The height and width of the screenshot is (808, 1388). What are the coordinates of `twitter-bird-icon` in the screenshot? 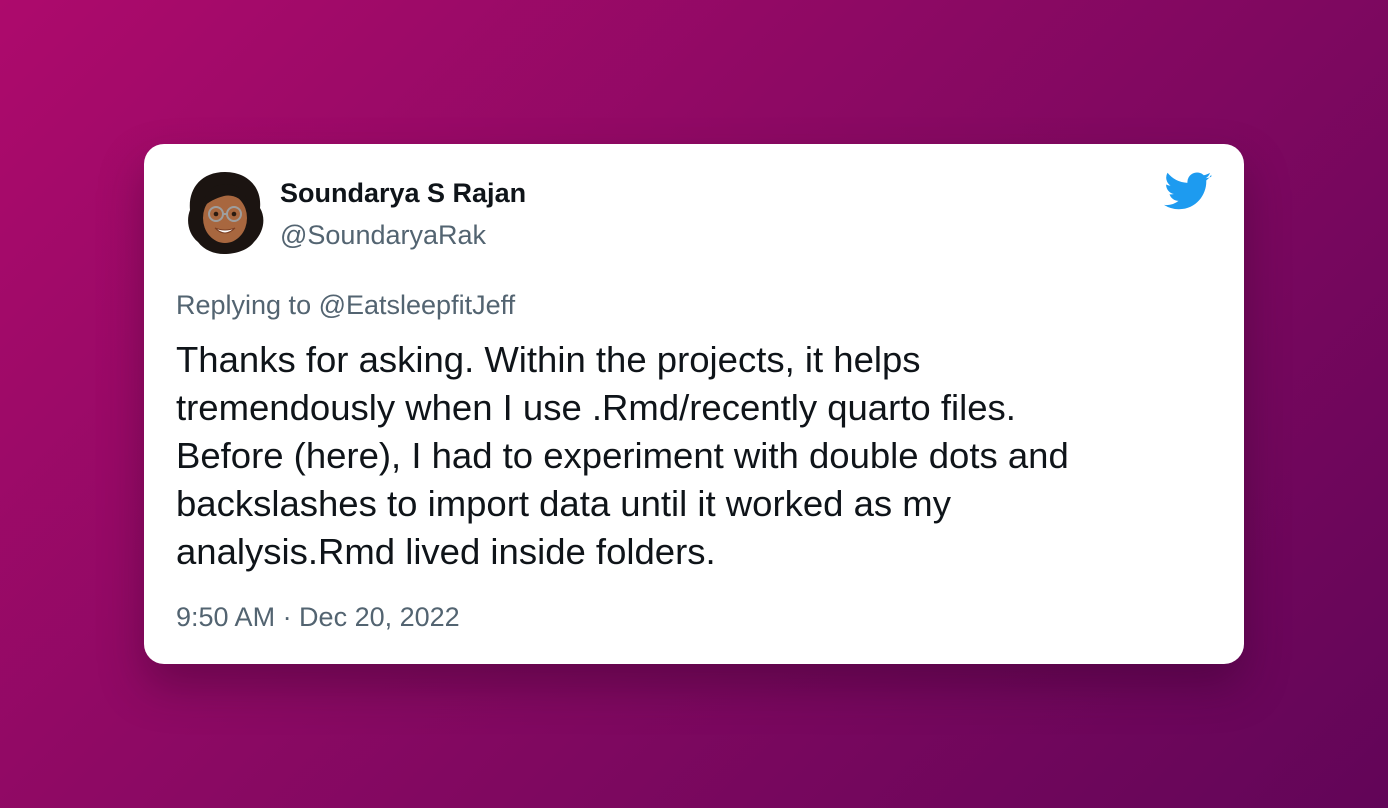 It's located at (1188, 192).